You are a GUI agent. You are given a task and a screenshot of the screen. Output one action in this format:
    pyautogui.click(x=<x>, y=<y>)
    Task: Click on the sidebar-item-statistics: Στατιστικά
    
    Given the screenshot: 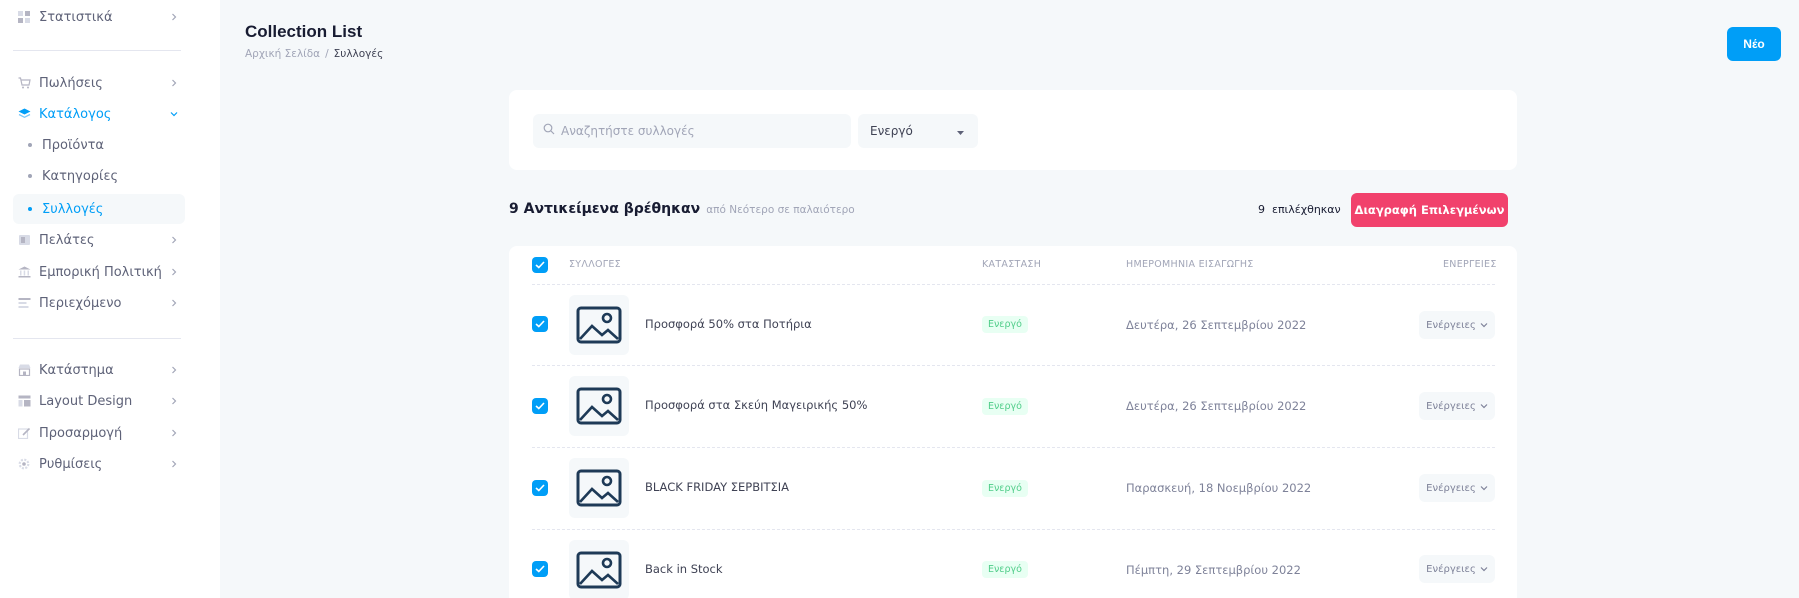 What is the action you would take?
    pyautogui.click(x=99, y=17)
    